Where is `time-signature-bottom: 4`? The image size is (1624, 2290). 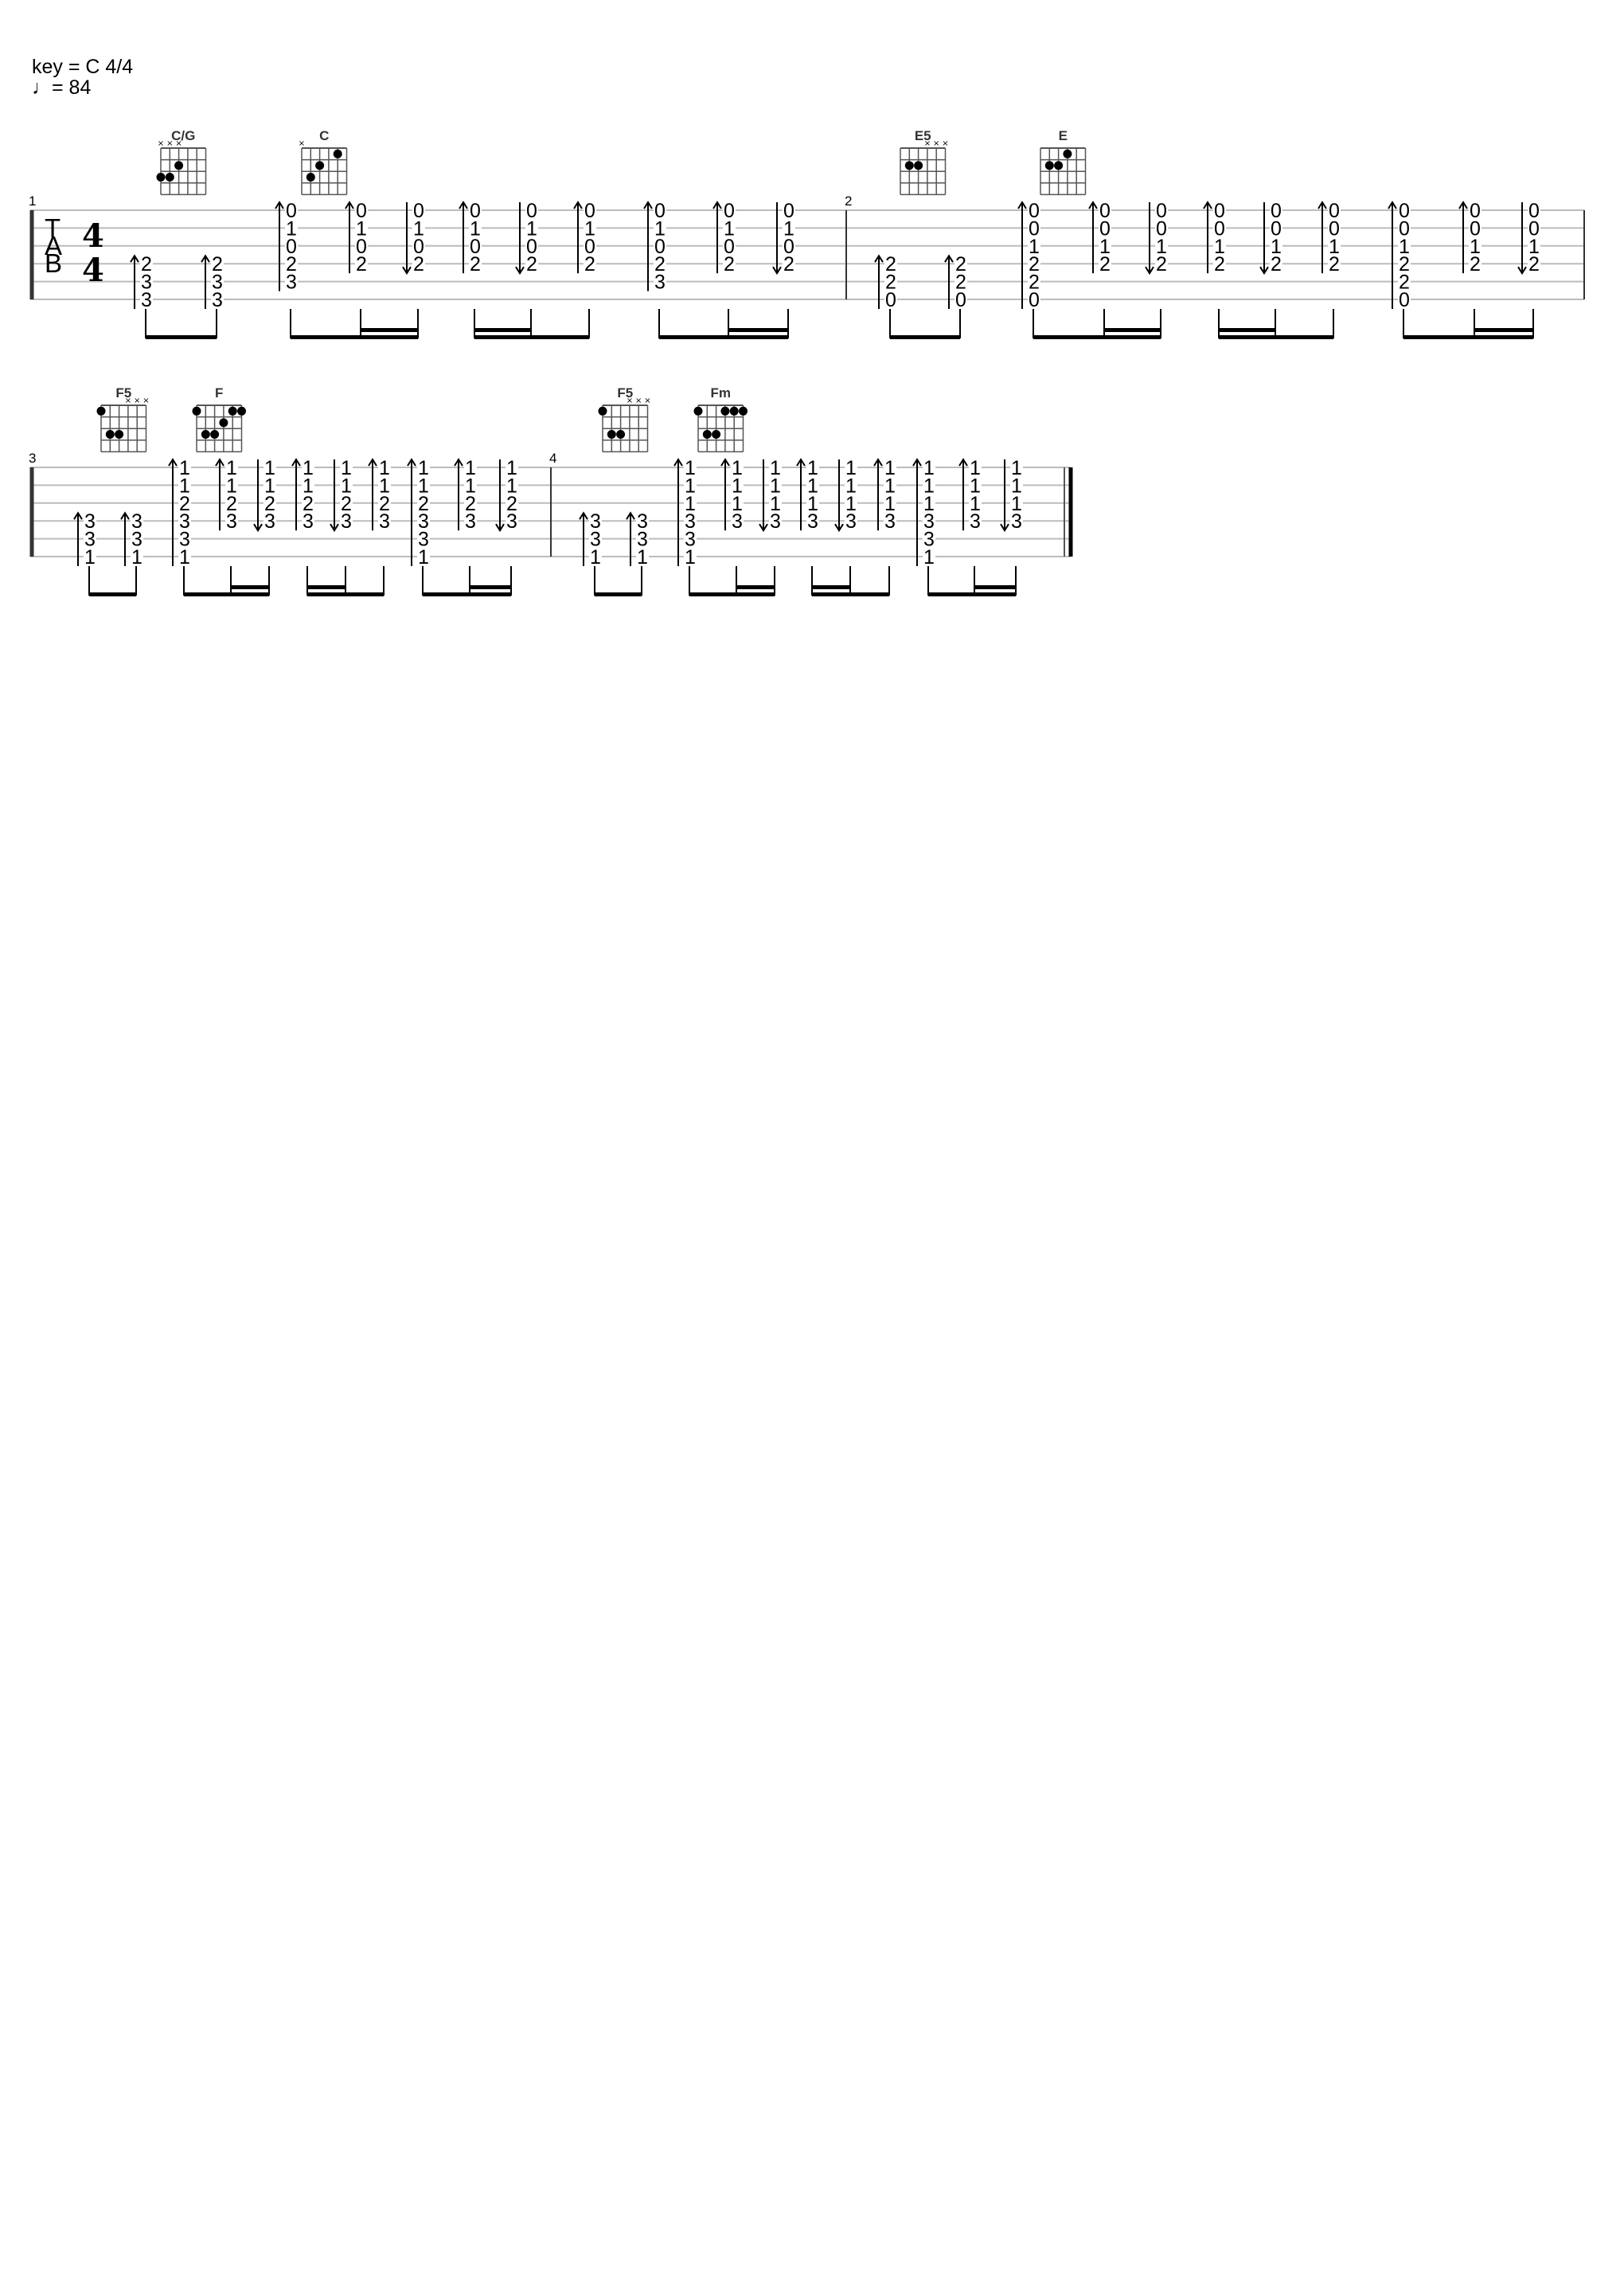
time-signature-bottom: 4 is located at coordinates (93, 270).